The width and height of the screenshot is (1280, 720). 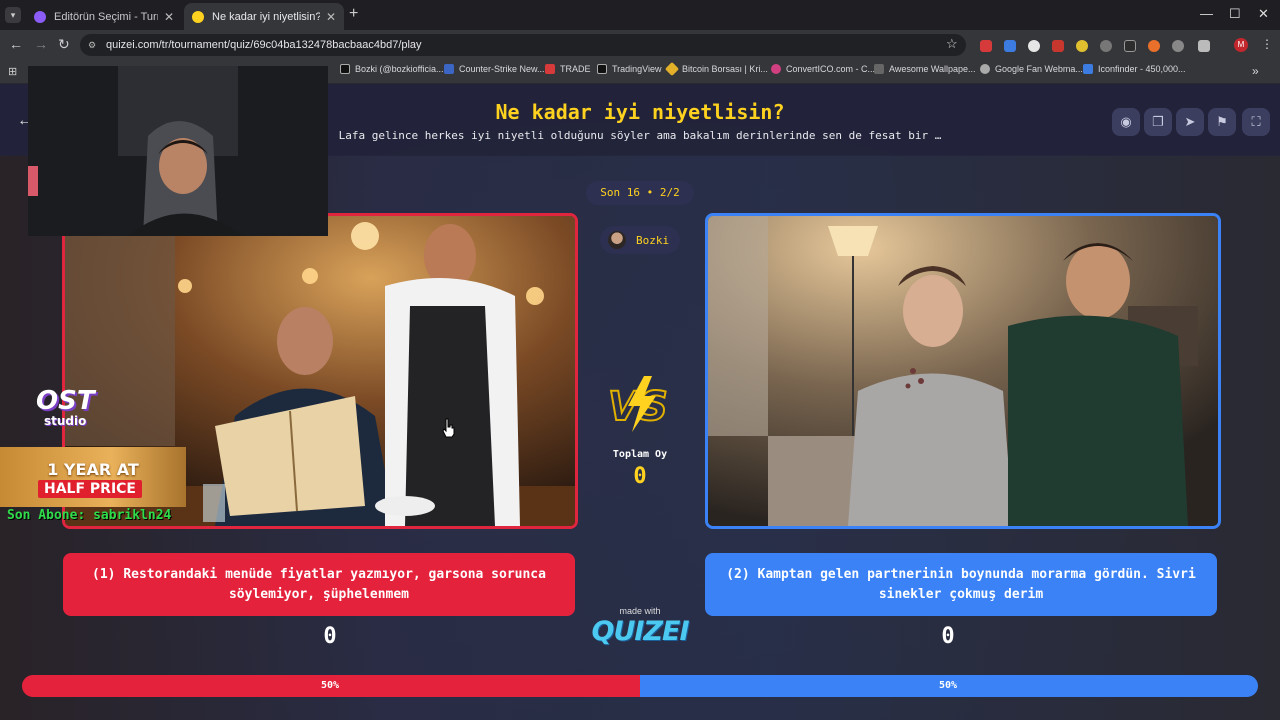 I want to click on round-indicator: Son 16 • 2/2, so click(x=640, y=193).